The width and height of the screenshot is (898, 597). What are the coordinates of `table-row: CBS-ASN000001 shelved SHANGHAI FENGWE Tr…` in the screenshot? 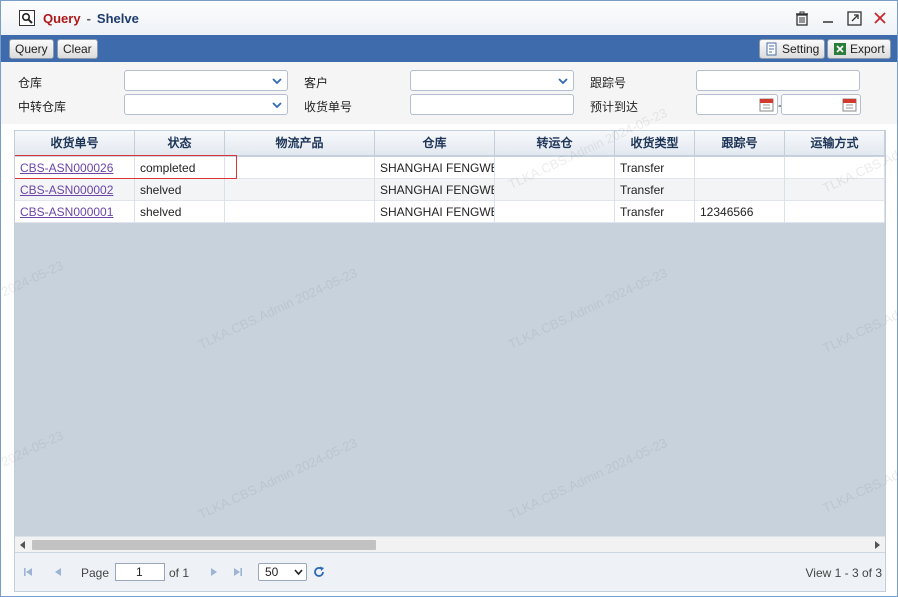 It's located at (450, 212).